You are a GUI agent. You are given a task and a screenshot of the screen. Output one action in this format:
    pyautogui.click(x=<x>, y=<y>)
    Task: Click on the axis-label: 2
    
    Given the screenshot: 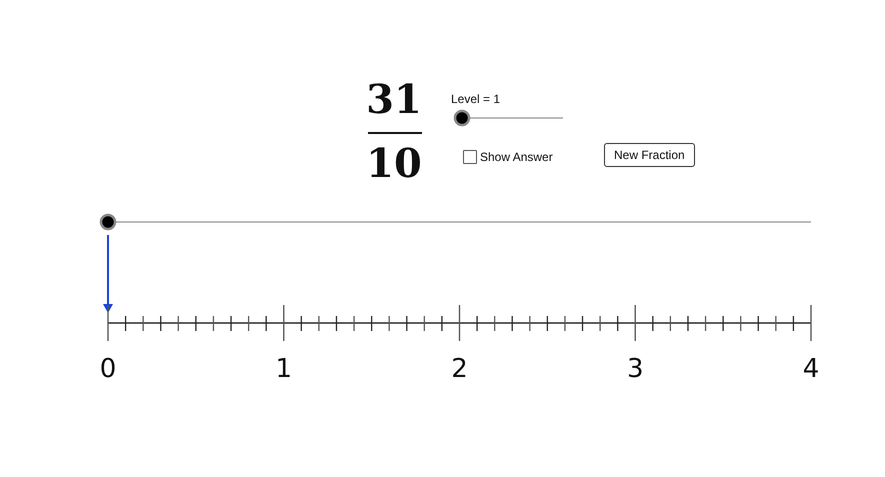 What is the action you would take?
    pyautogui.click(x=459, y=369)
    